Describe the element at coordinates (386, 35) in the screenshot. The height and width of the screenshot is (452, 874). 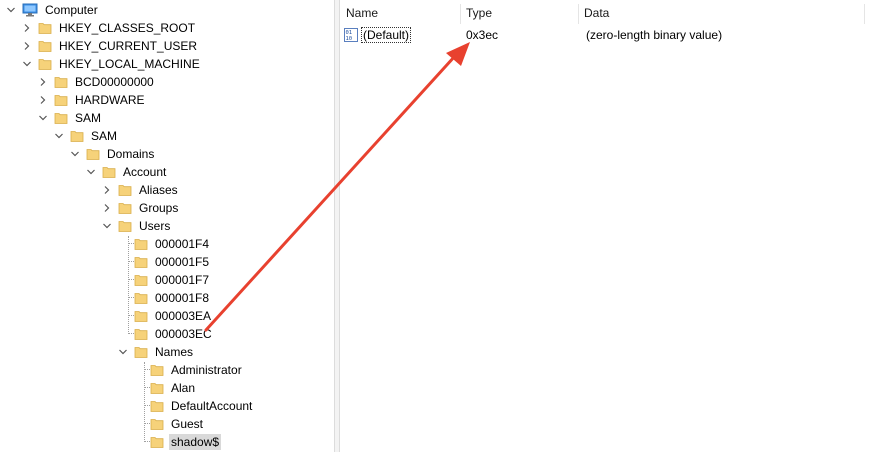
I see `value-name: (Default)` at that location.